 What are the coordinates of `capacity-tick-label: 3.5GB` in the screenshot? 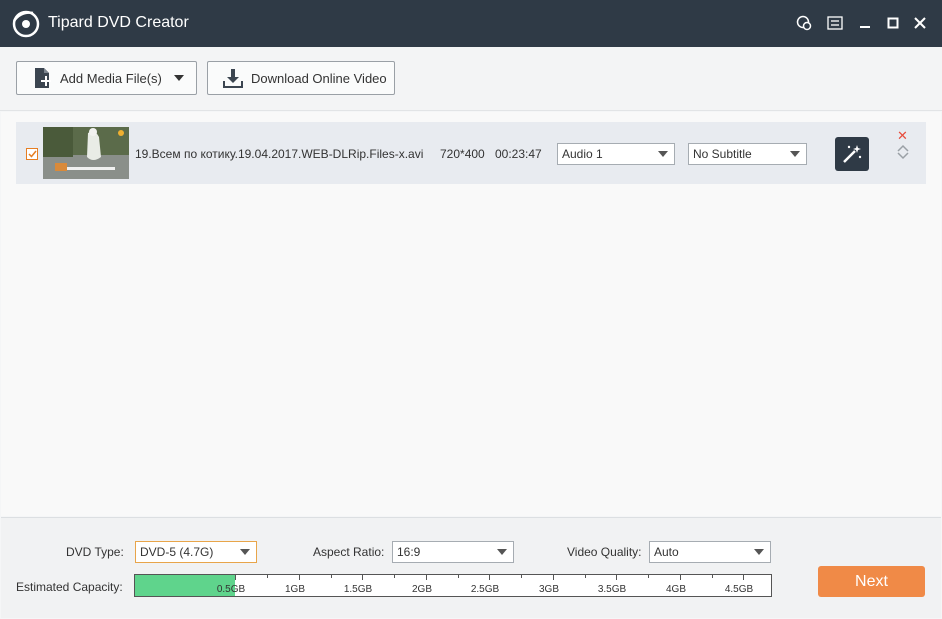 It's located at (612, 589).